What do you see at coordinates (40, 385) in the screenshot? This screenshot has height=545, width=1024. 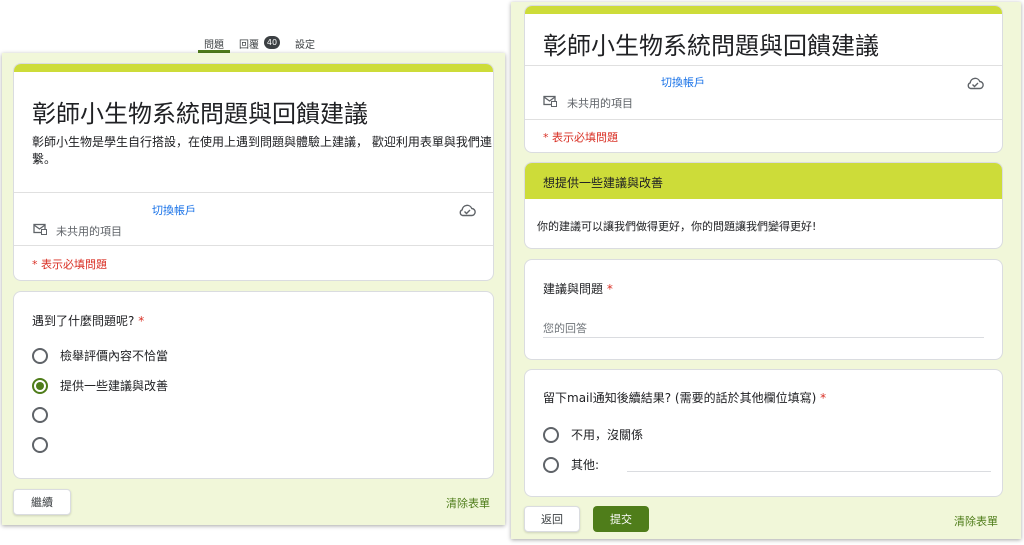 I see `radio-button-selected` at bounding box center [40, 385].